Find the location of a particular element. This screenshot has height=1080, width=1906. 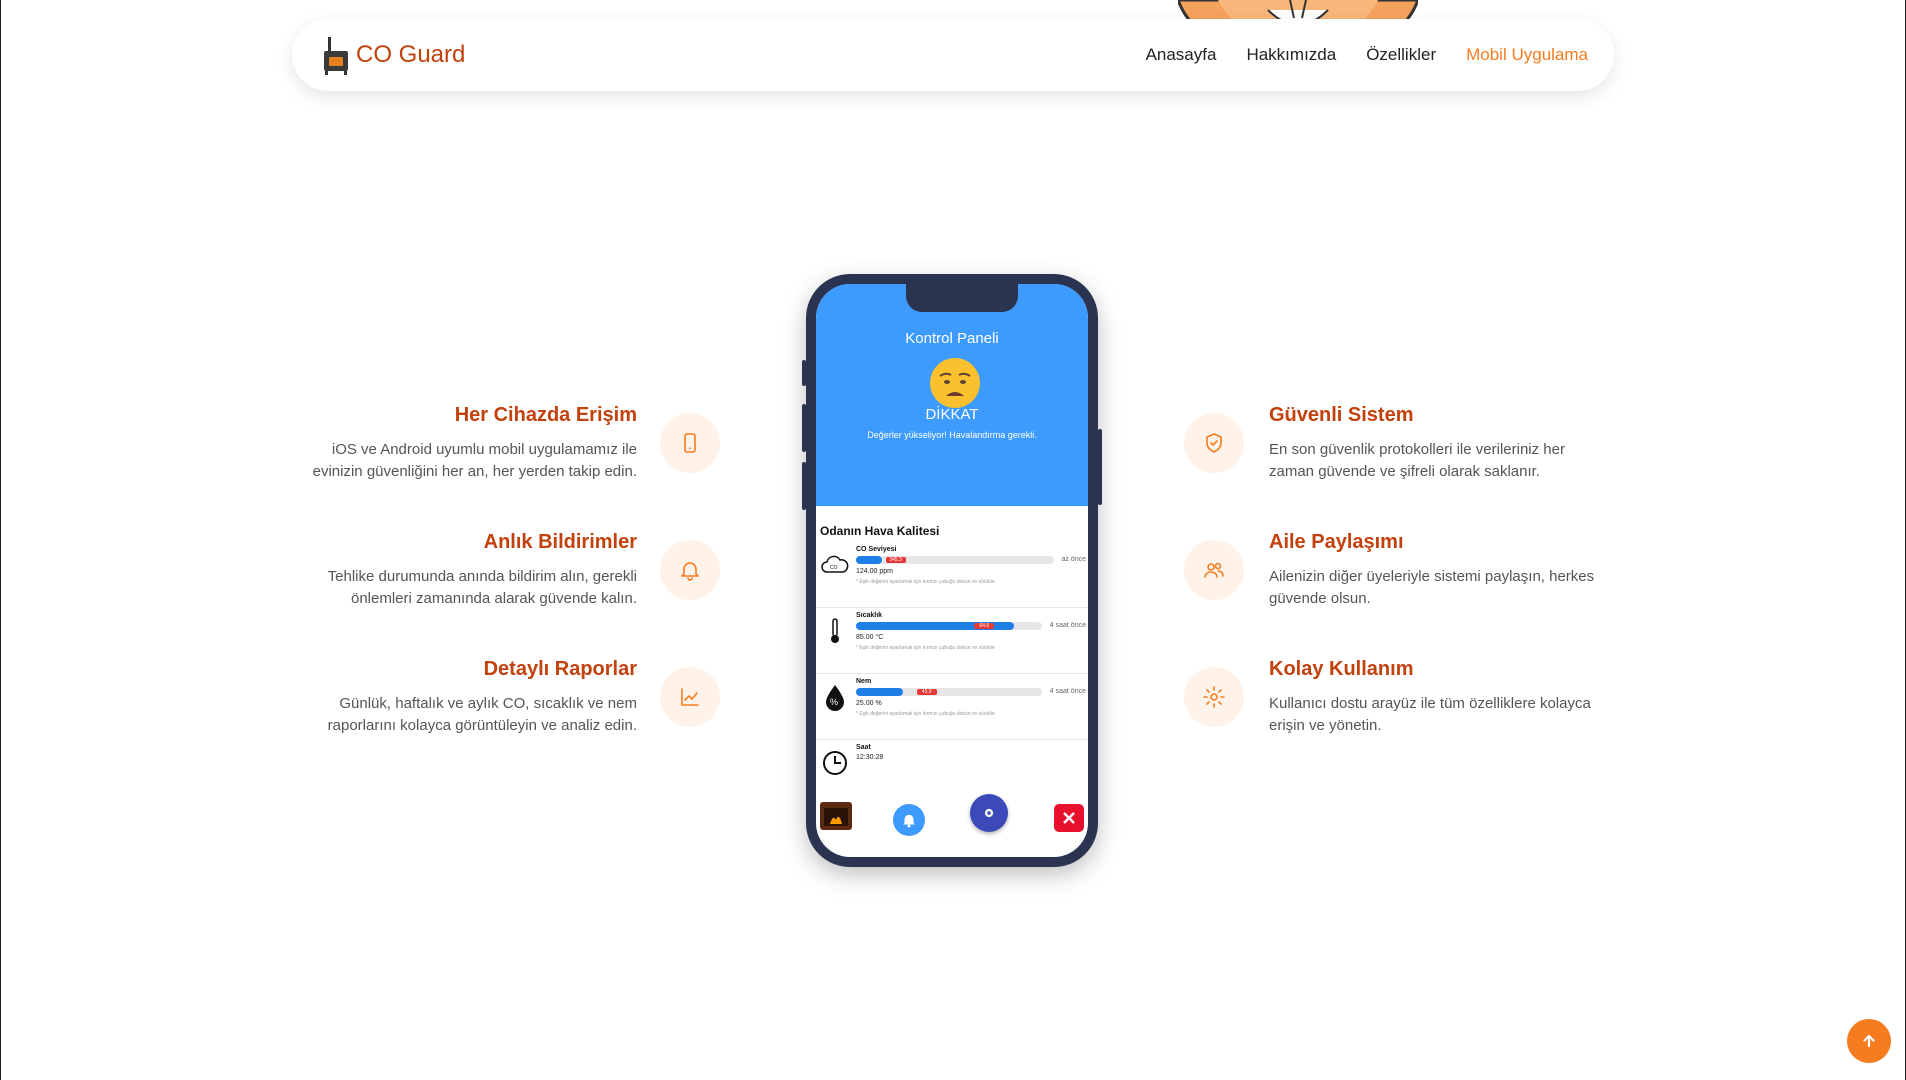

feature-title: Aile Paylaşımı is located at coordinates (1336, 542).